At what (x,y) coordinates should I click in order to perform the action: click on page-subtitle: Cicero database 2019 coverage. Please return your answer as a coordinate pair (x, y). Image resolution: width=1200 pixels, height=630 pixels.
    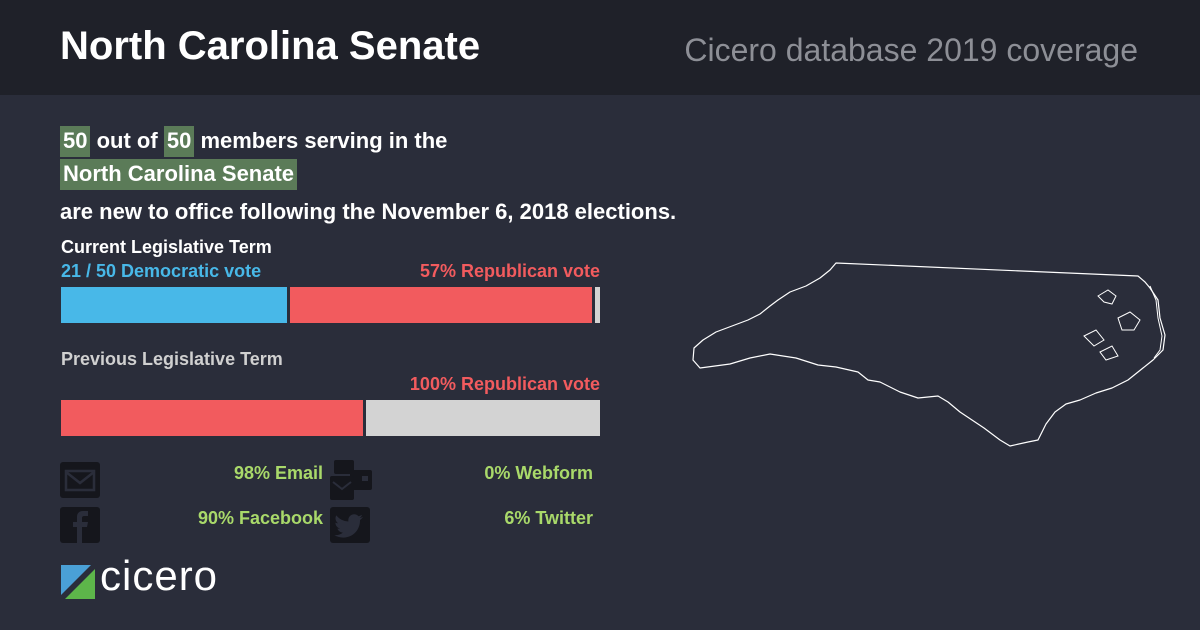
    Looking at the image, I should click on (911, 50).